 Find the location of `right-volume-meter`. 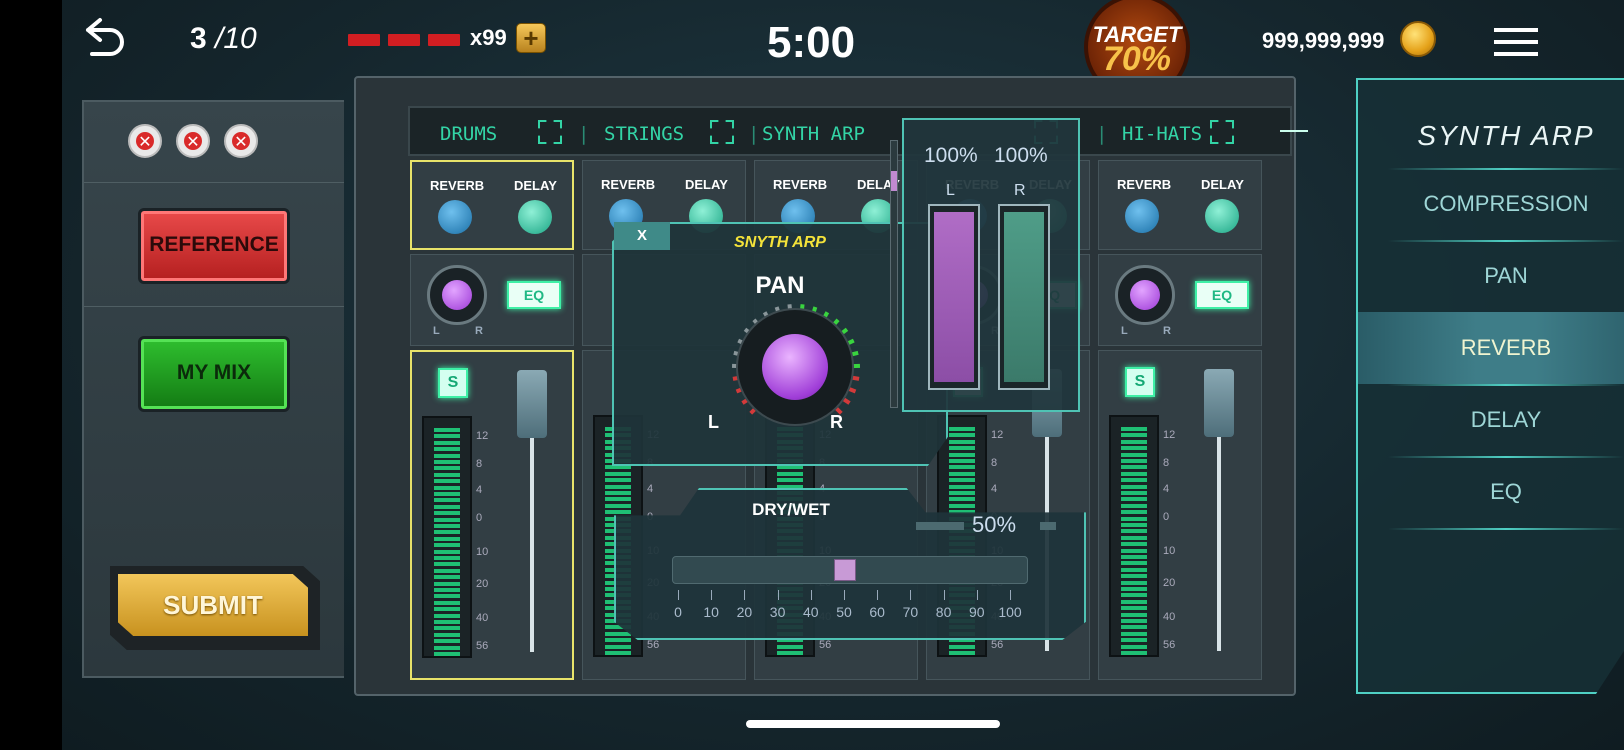

right-volume-meter is located at coordinates (1024, 297).